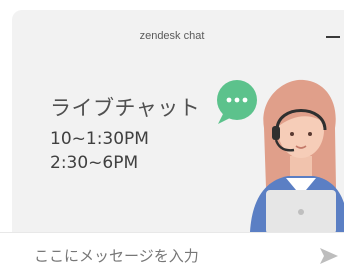  What do you see at coordinates (169, 256) in the screenshot?
I see `message-input` at bounding box center [169, 256].